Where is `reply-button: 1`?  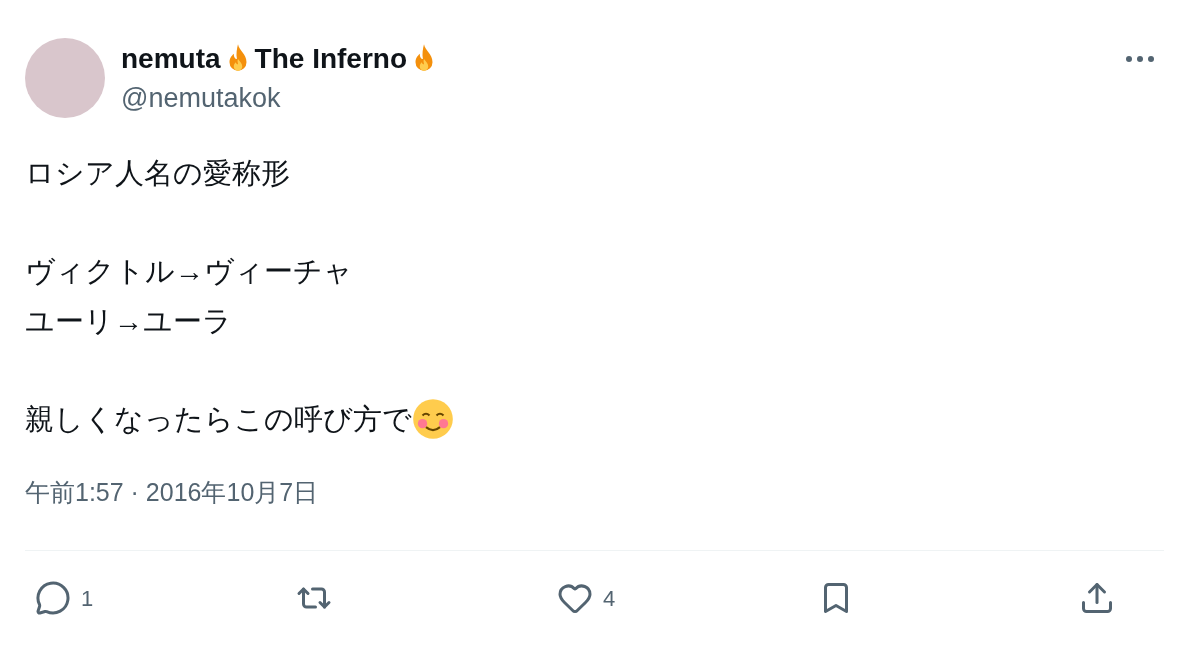 reply-button: 1 is located at coordinates (70, 598).